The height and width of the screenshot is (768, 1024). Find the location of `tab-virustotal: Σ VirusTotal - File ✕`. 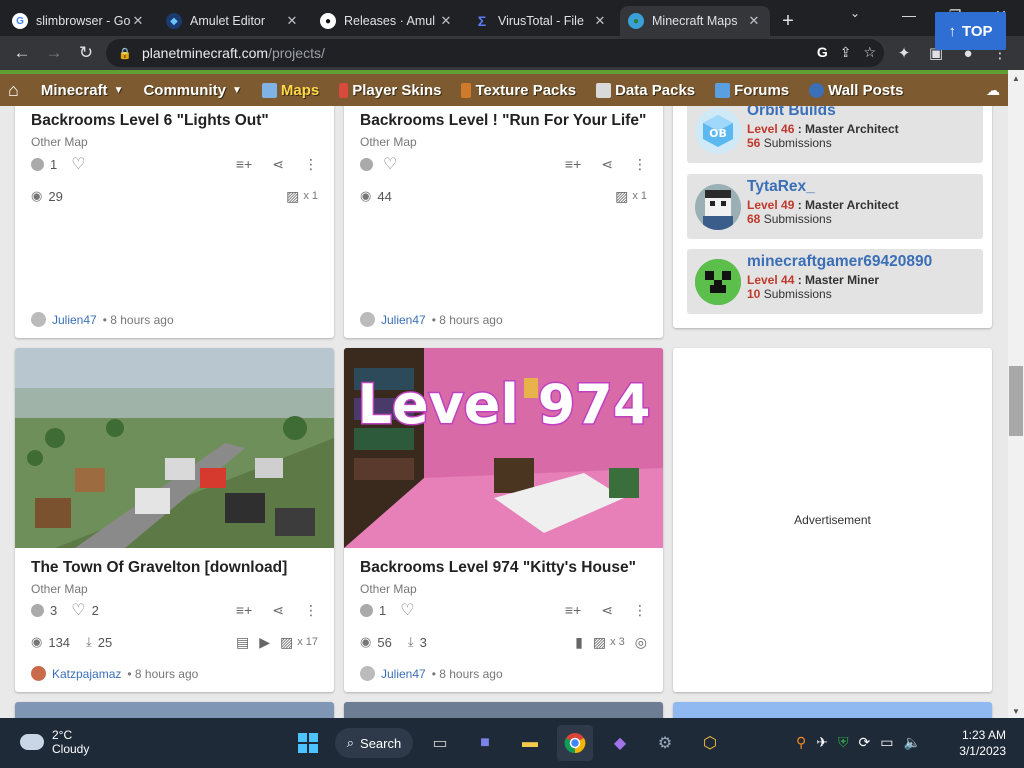

tab-virustotal: Σ VirusTotal - File ✕ is located at coordinates (541, 21).